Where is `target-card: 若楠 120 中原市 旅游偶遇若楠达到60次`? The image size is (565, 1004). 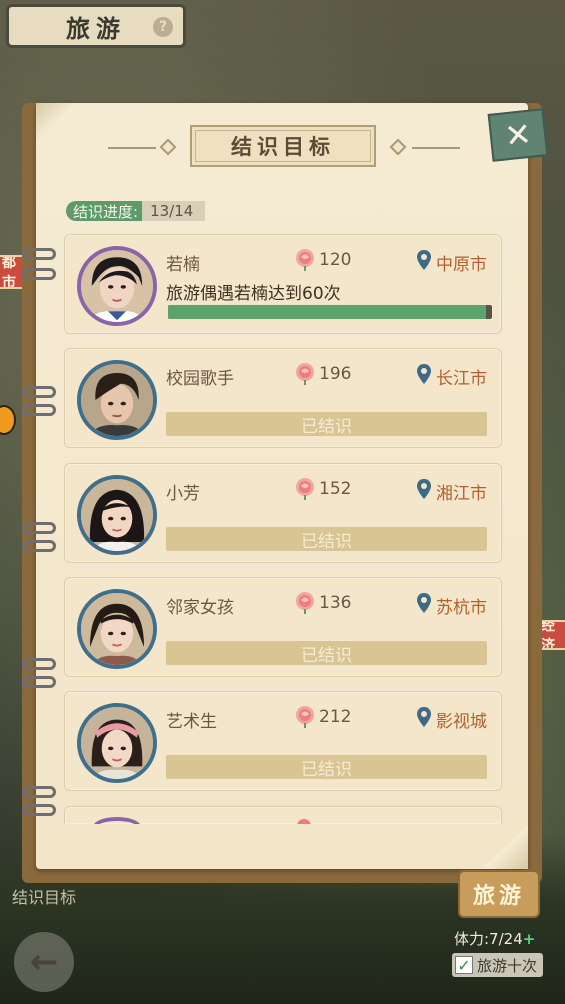 target-card: 若楠 120 中原市 旅游偶遇若楠达到60次 is located at coordinates (283, 284).